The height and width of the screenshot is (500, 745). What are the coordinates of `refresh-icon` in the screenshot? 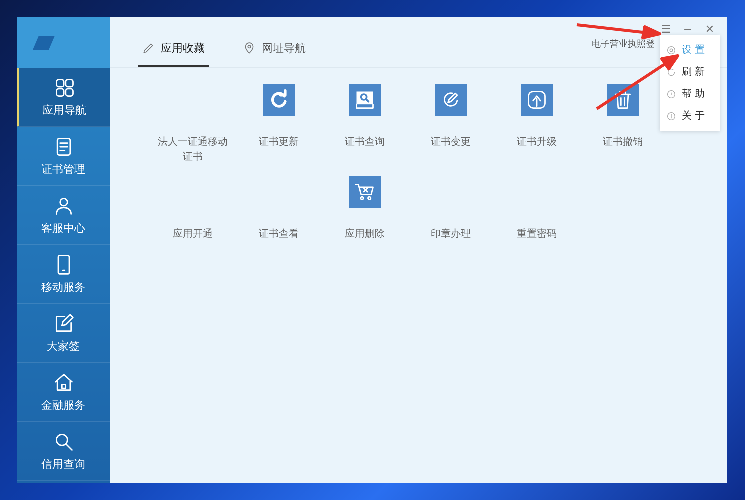 It's located at (671, 72).